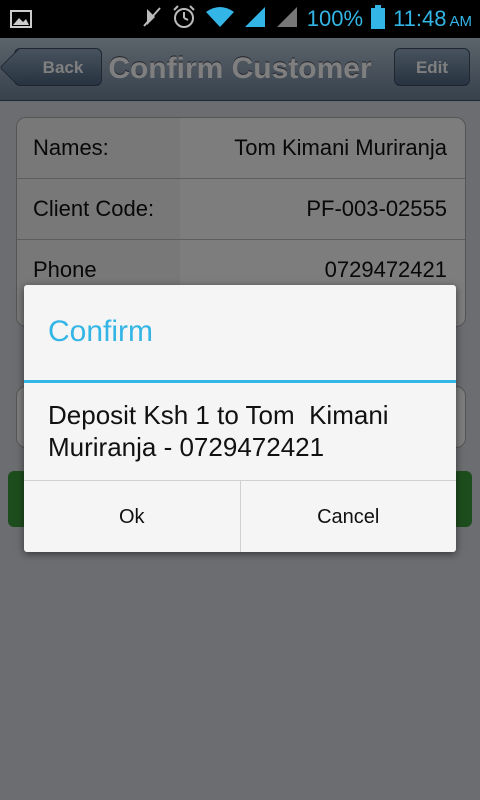  Describe the element at coordinates (420, 18) in the screenshot. I see `clock-time: 11:48` at that location.